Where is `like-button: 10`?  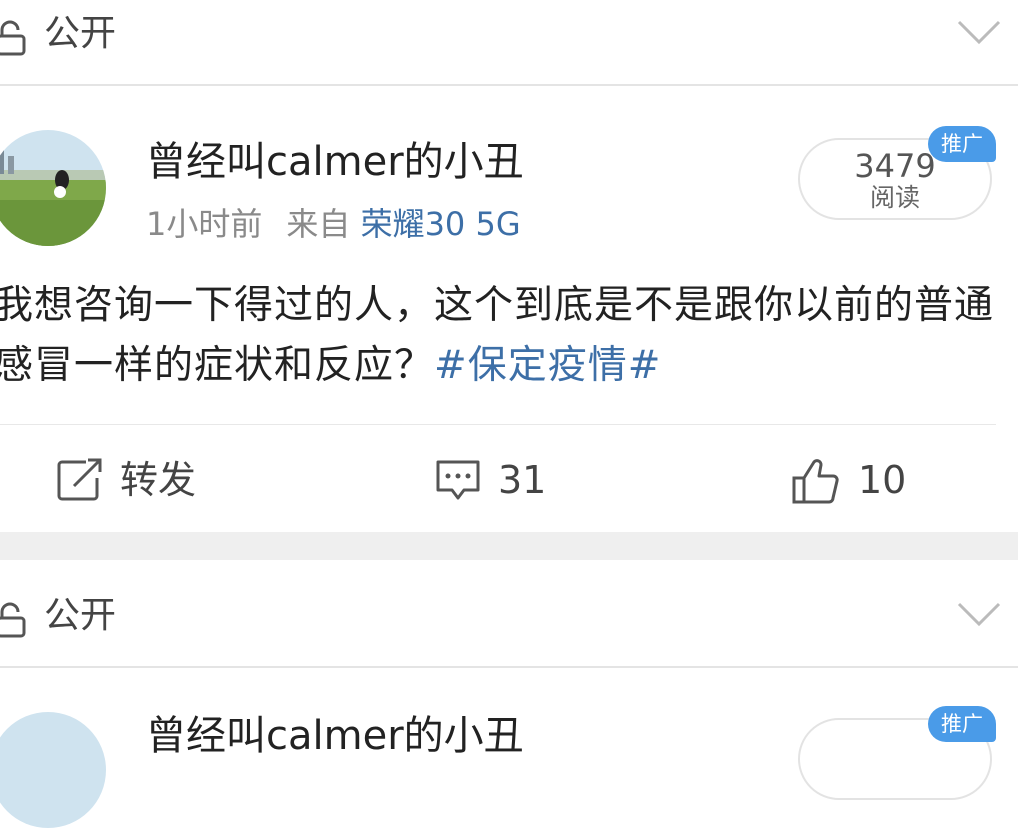
like-button: 10 is located at coordinates (860, 480).